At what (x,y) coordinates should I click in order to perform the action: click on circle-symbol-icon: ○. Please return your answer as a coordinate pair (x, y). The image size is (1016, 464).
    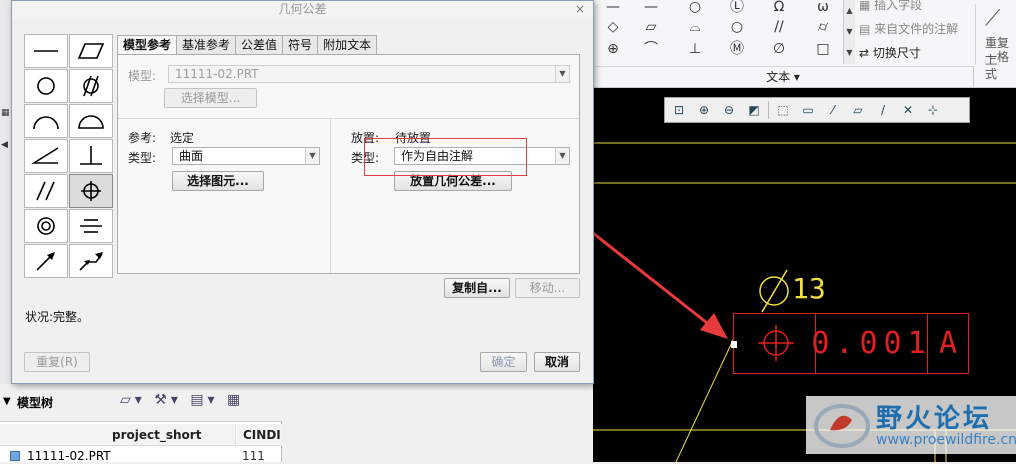
    Looking at the image, I should click on (737, 27).